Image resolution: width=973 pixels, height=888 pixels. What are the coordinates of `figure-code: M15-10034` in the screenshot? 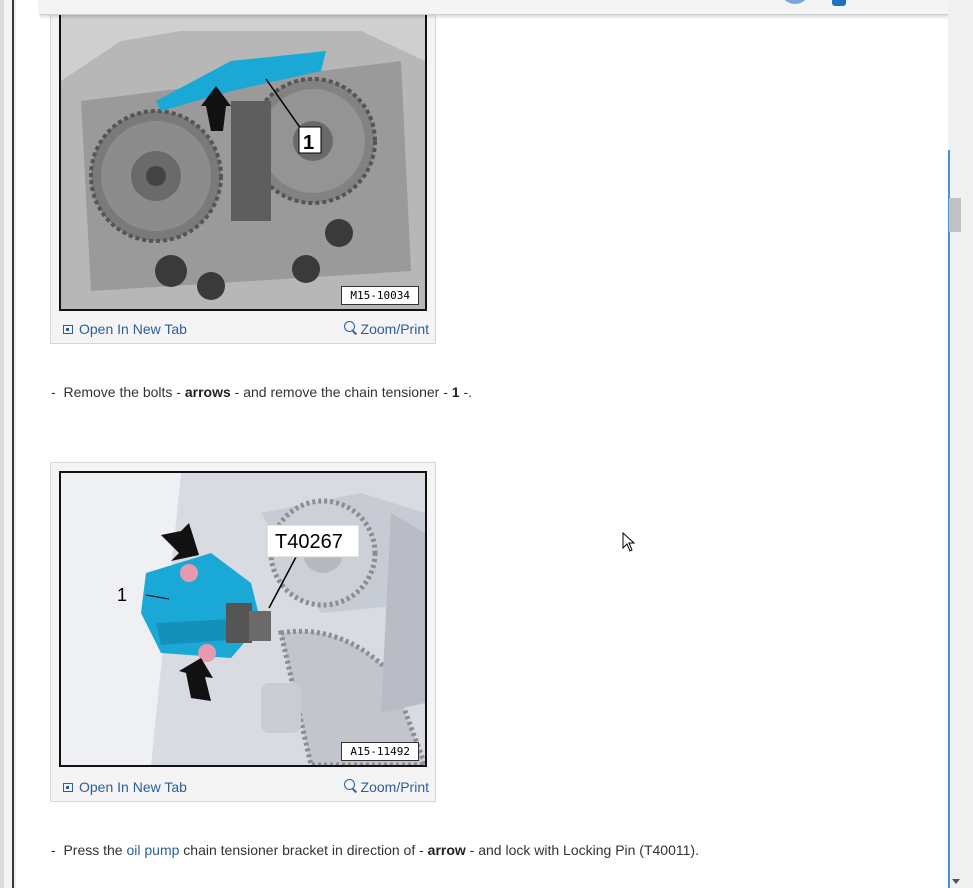 It's located at (380, 295).